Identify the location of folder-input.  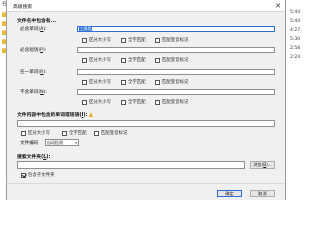
(131, 165).